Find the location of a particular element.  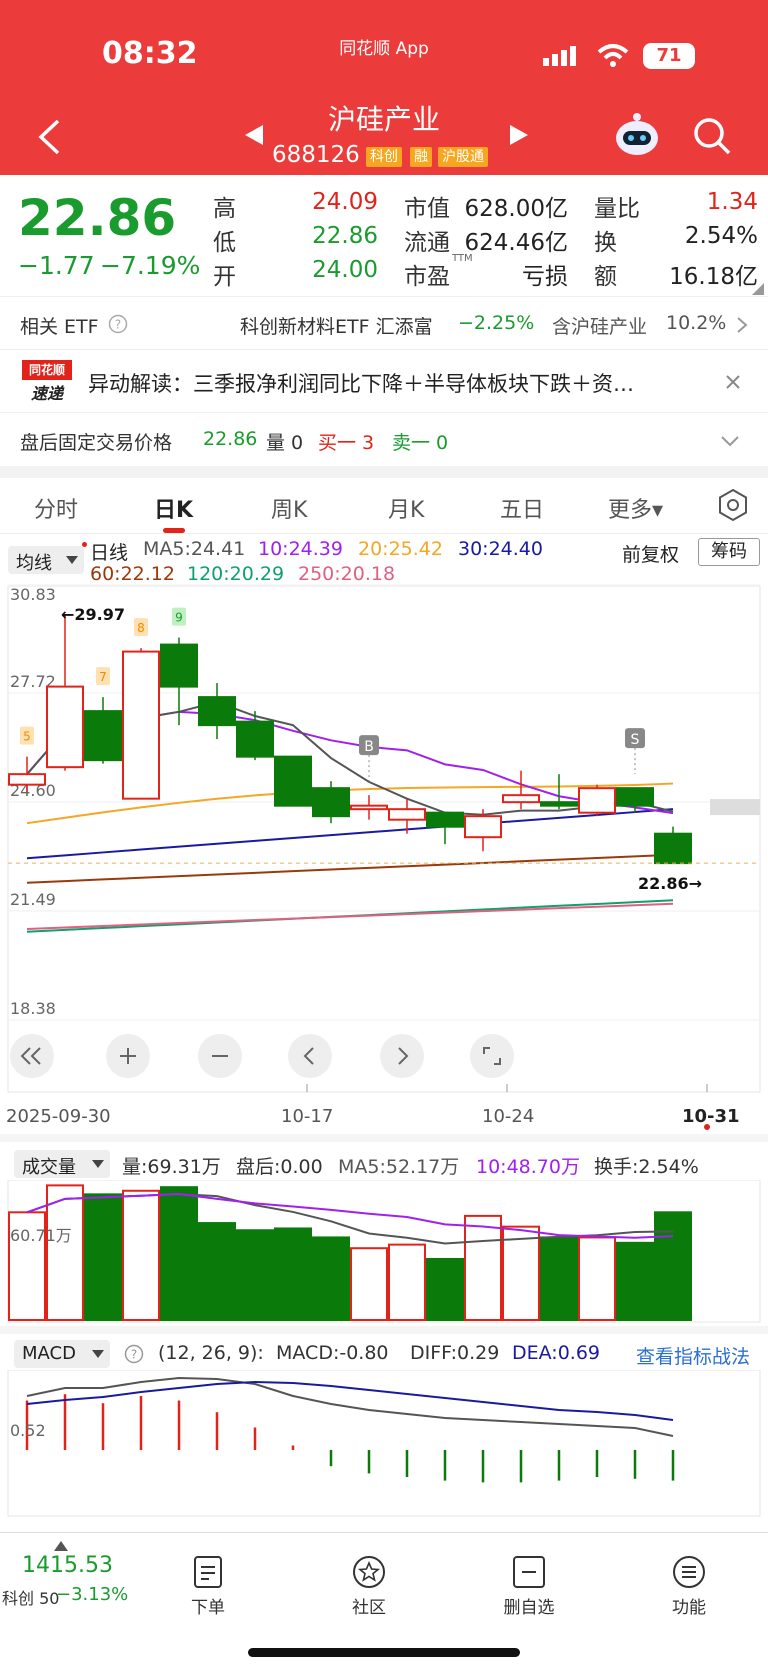

chevron-left-icon is located at coordinates (308, 1056).